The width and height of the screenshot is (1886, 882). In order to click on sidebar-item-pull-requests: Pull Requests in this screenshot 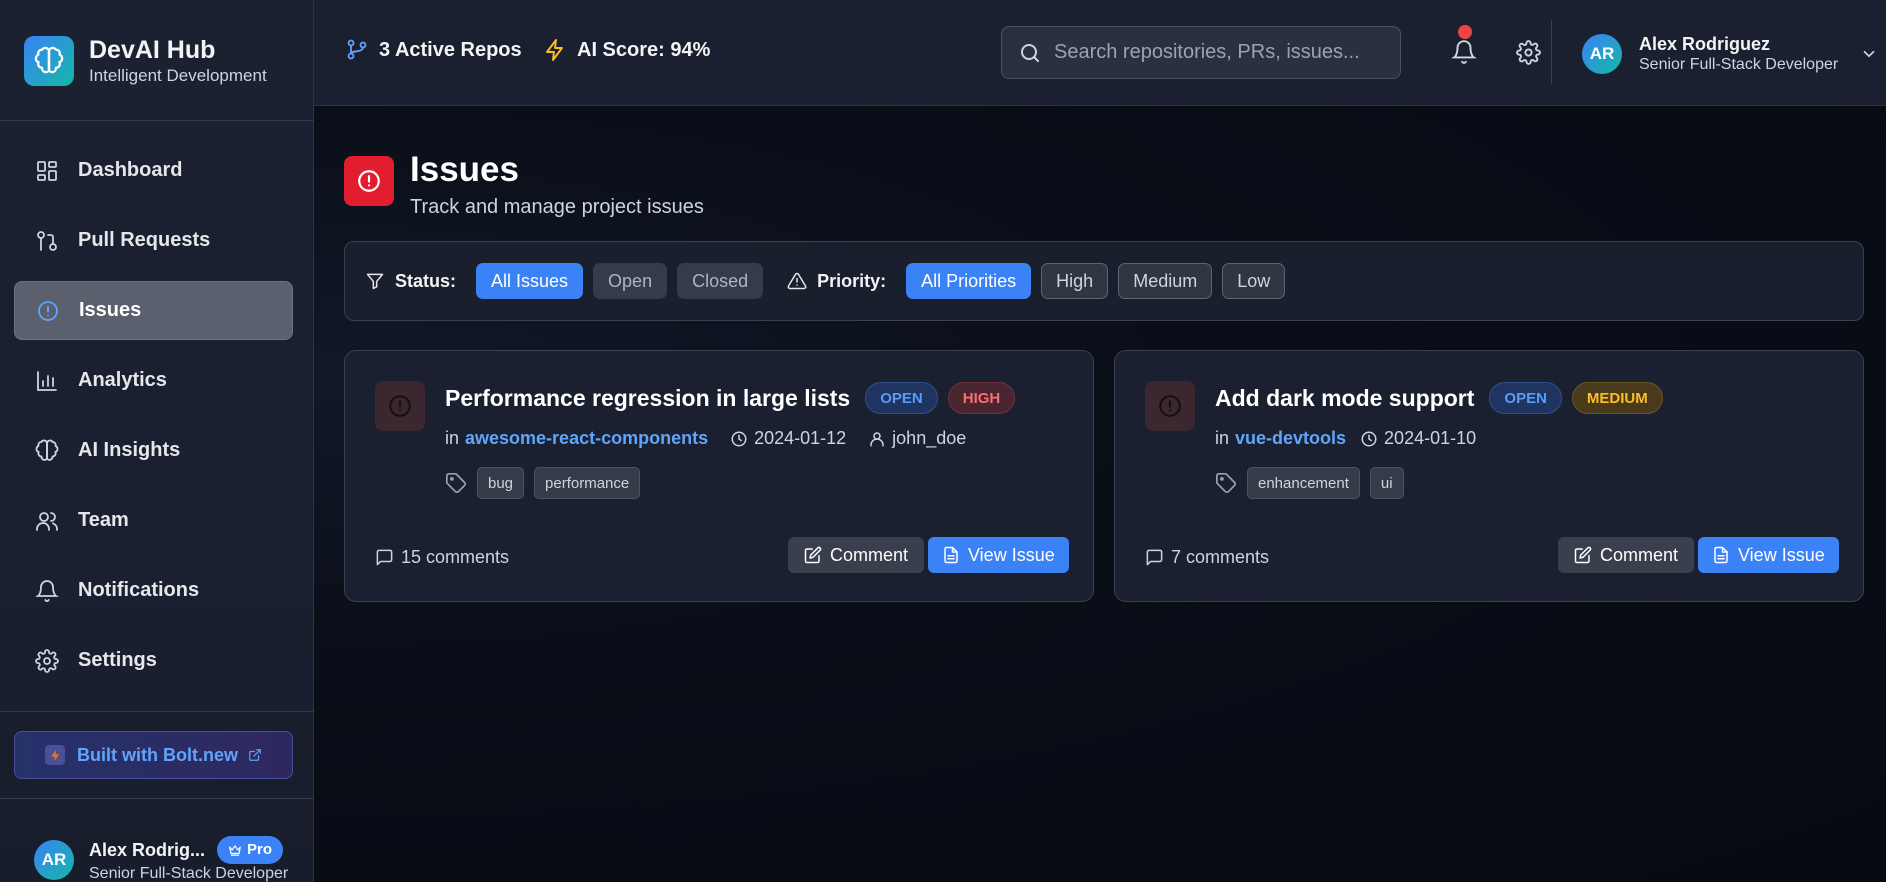, I will do `click(153, 240)`.